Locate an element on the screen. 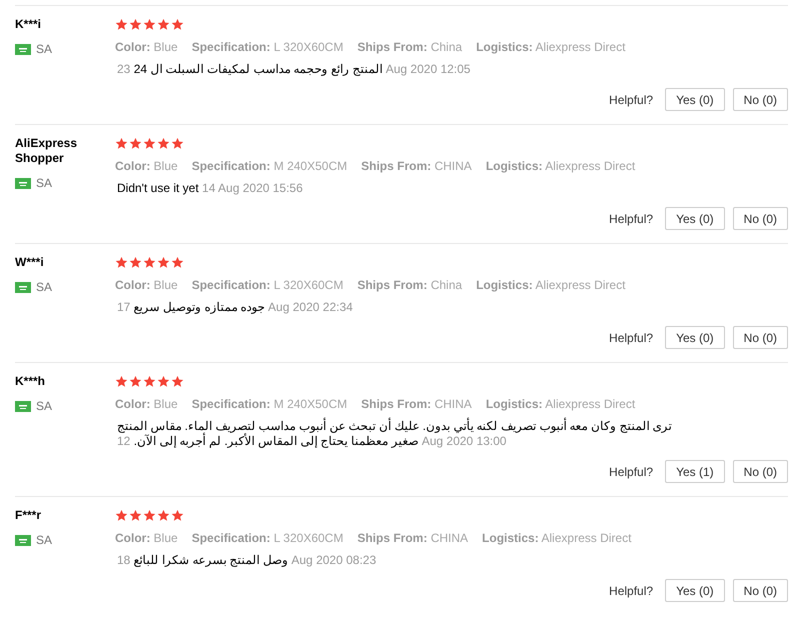  review-text: Didn't use it yet 14 Aug 2020 15:56 is located at coordinates (210, 188).